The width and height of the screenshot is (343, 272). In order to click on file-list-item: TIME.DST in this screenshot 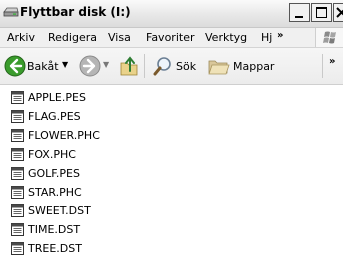, I will do `click(101, 230)`.